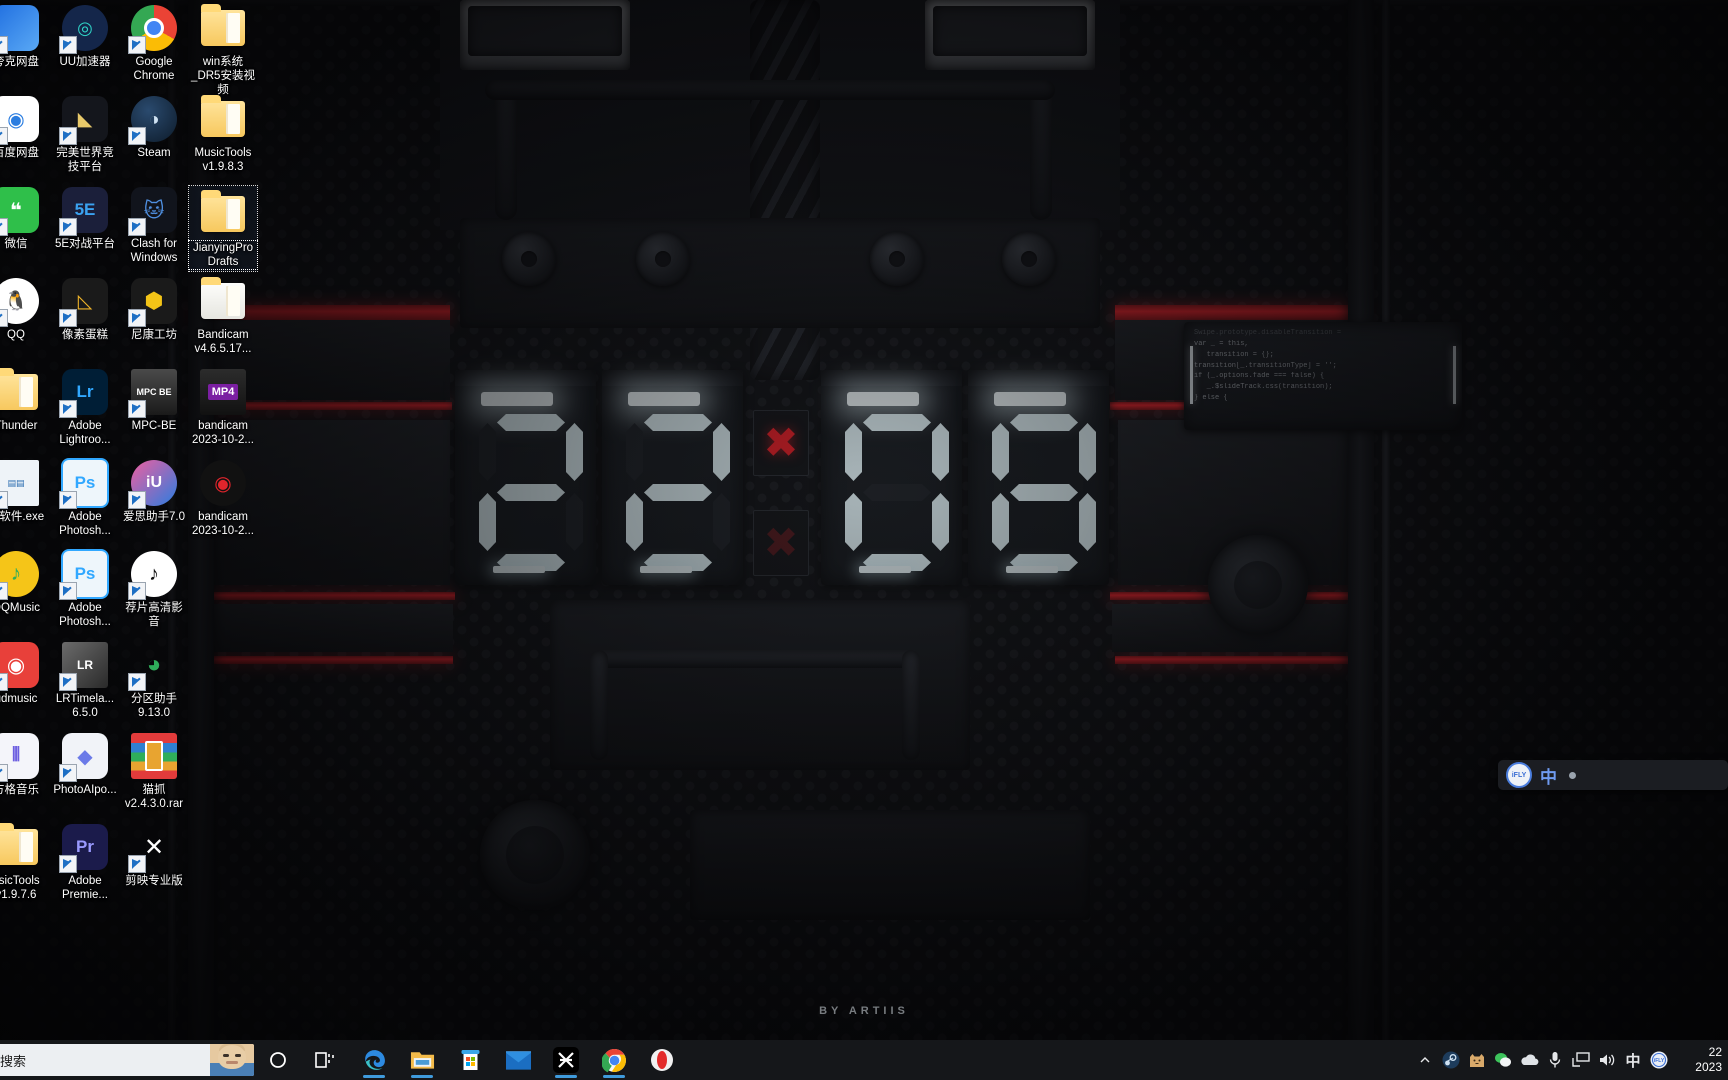 This screenshot has height=1080, width=1728. Describe the element at coordinates (278, 1060) in the screenshot. I see `taskbar-button-cortana` at that location.